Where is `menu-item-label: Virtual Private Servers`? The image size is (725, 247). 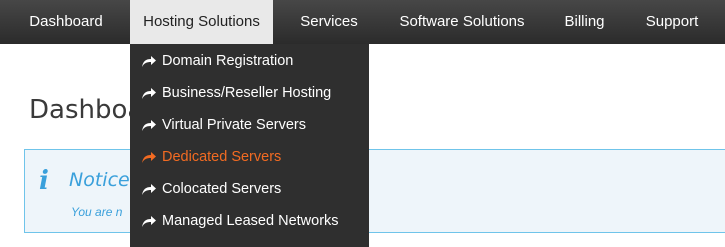
menu-item-label: Virtual Private Servers is located at coordinates (234, 125).